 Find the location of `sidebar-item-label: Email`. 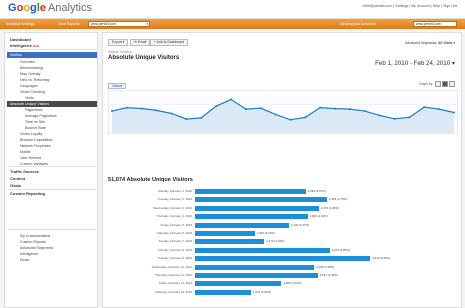

sidebar-item-label: Email is located at coordinates (24, 260).